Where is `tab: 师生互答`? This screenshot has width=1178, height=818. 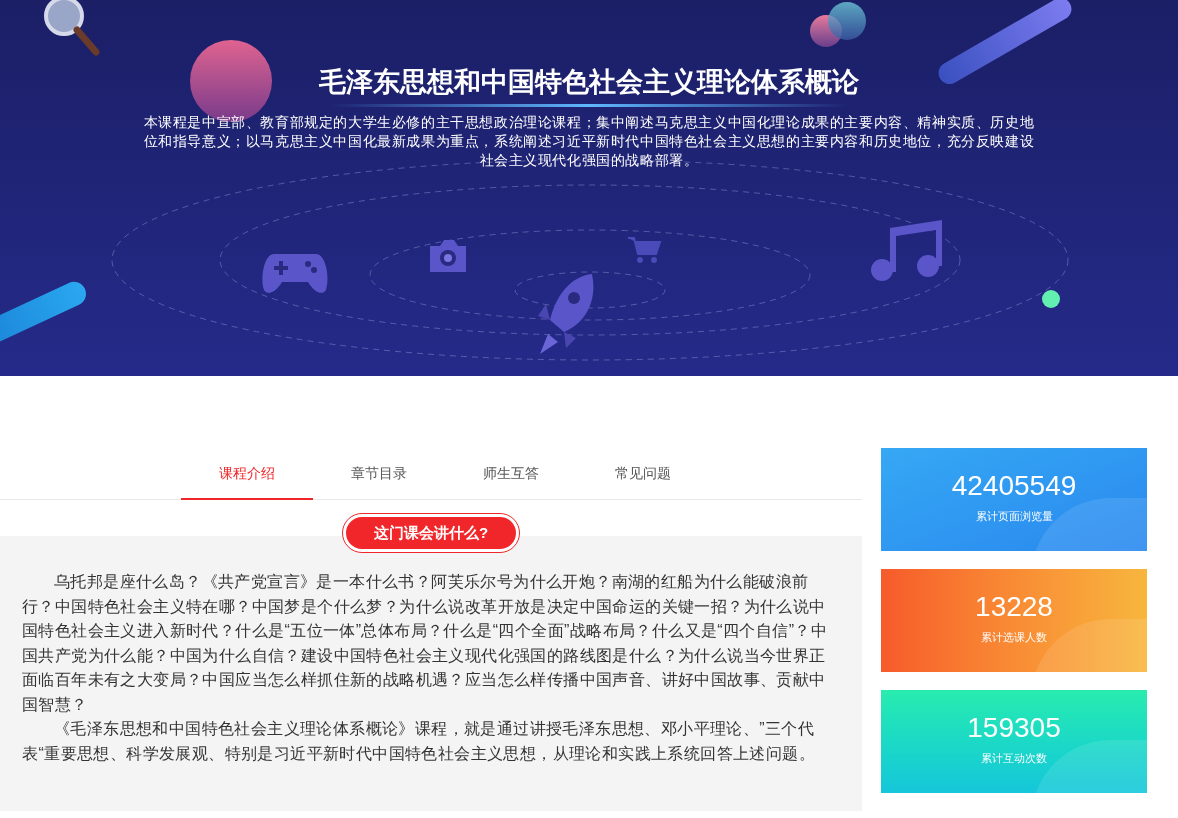 tab: 师生互答 is located at coordinates (511, 474).